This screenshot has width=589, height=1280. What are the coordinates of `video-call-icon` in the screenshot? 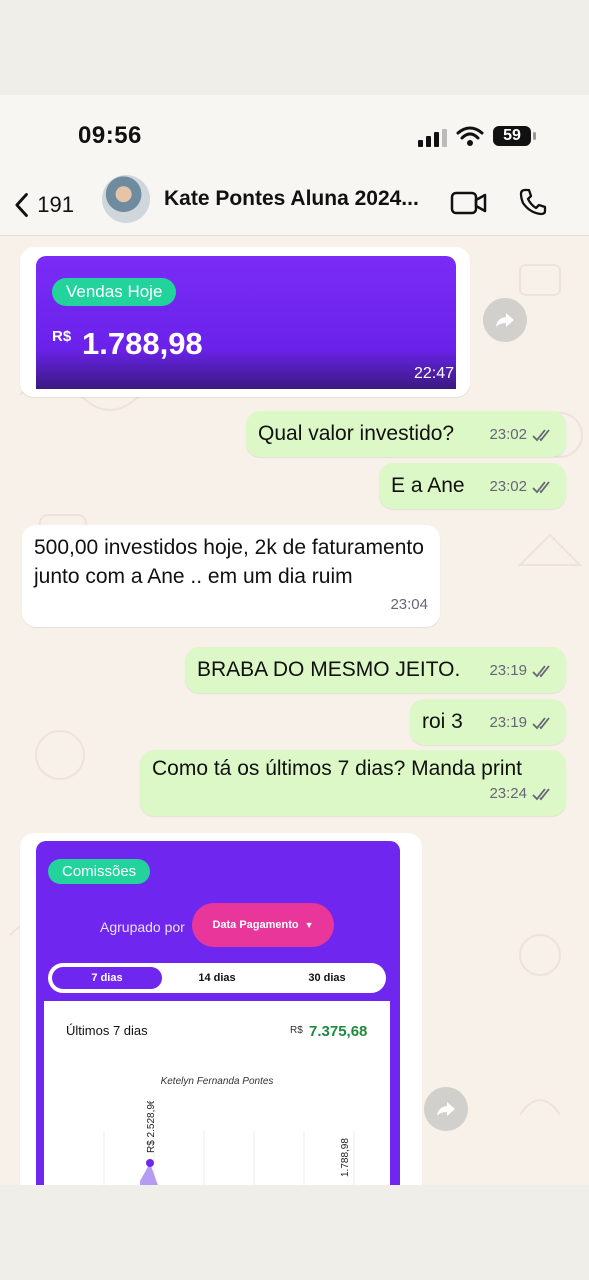 It's located at (469, 203).